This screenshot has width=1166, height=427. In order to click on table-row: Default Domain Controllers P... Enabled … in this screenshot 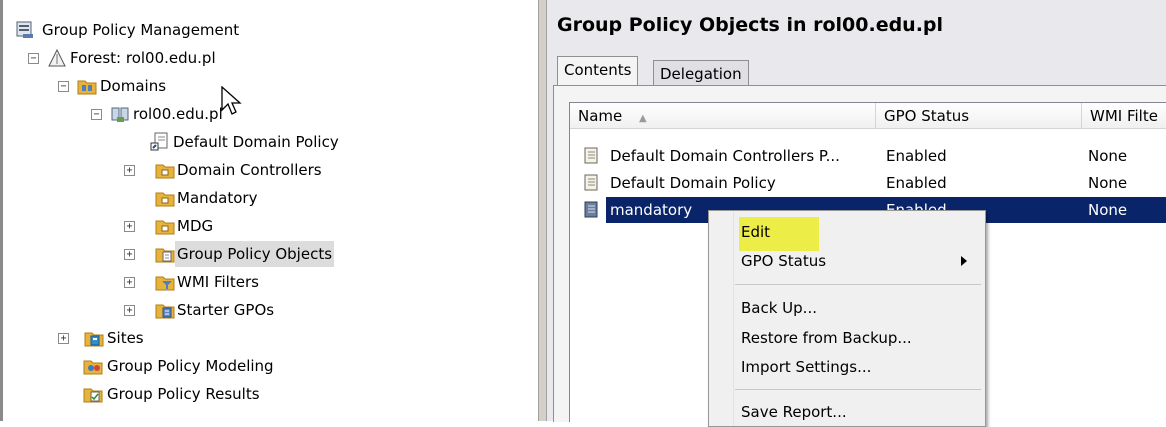, I will do `click(868, 156)`.